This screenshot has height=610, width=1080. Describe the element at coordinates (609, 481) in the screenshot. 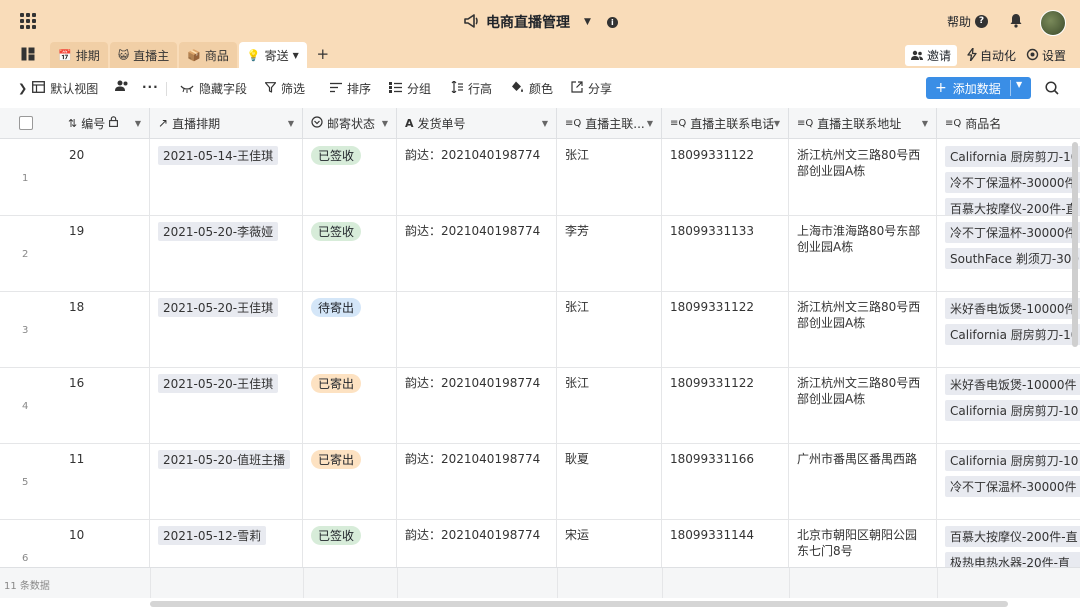

I see `contact-cell: 耿夏` at that location.